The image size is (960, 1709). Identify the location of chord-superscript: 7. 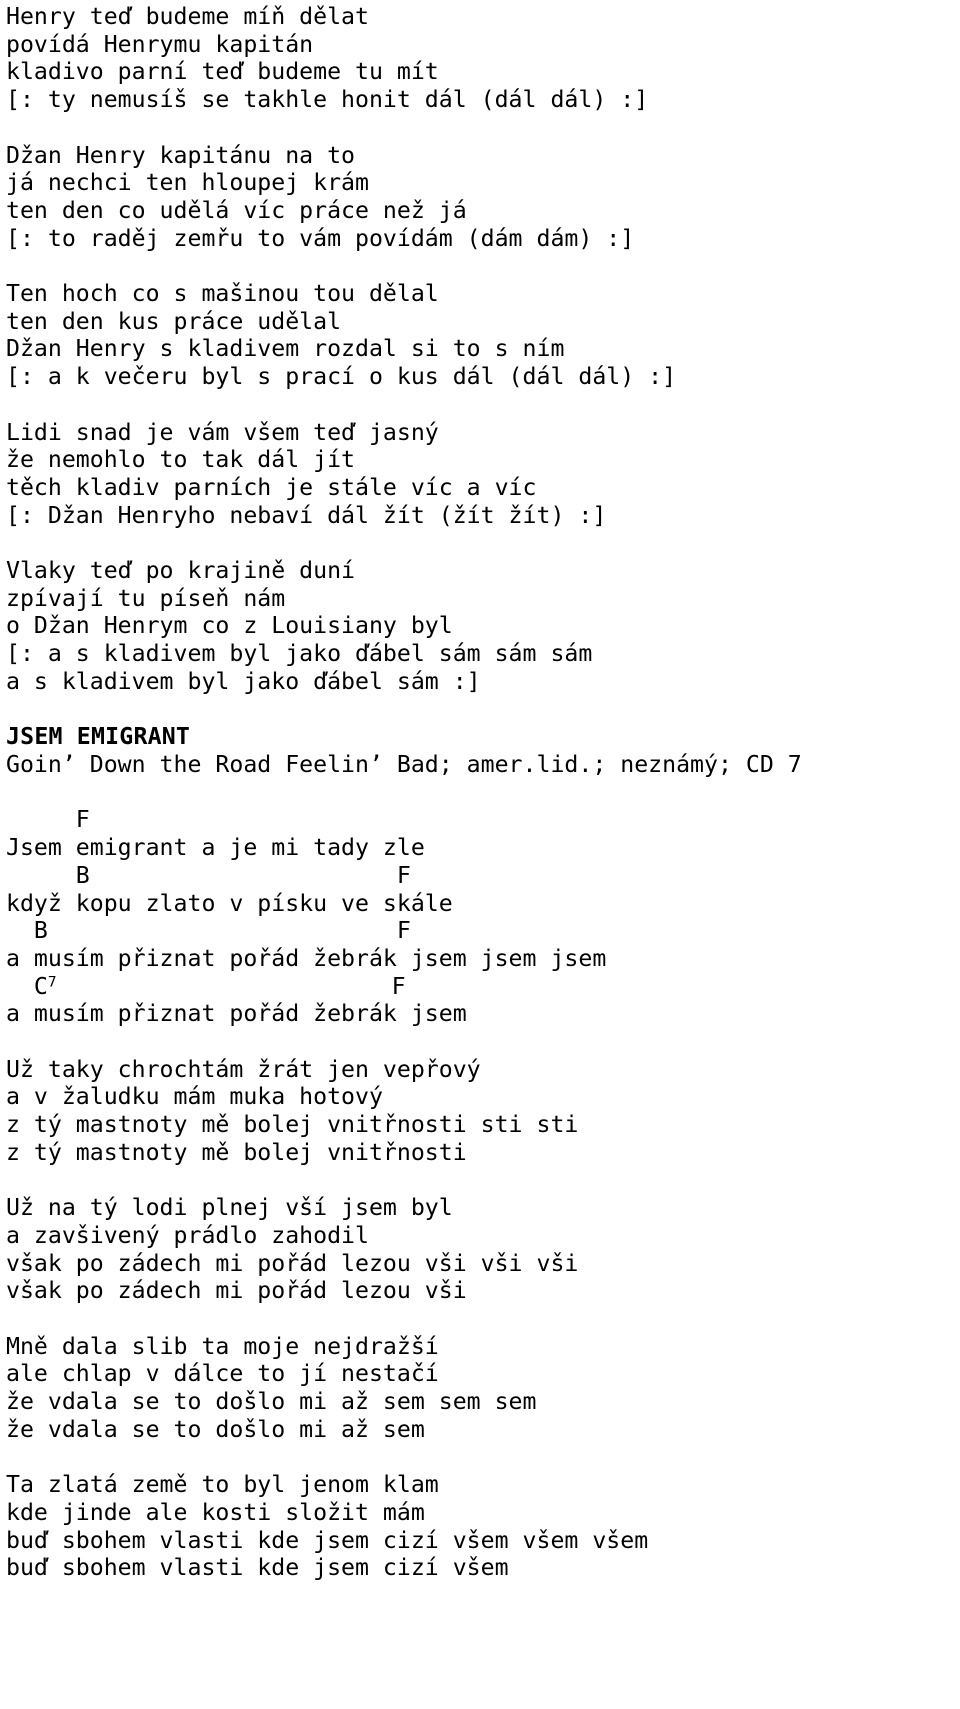
(52, 982).